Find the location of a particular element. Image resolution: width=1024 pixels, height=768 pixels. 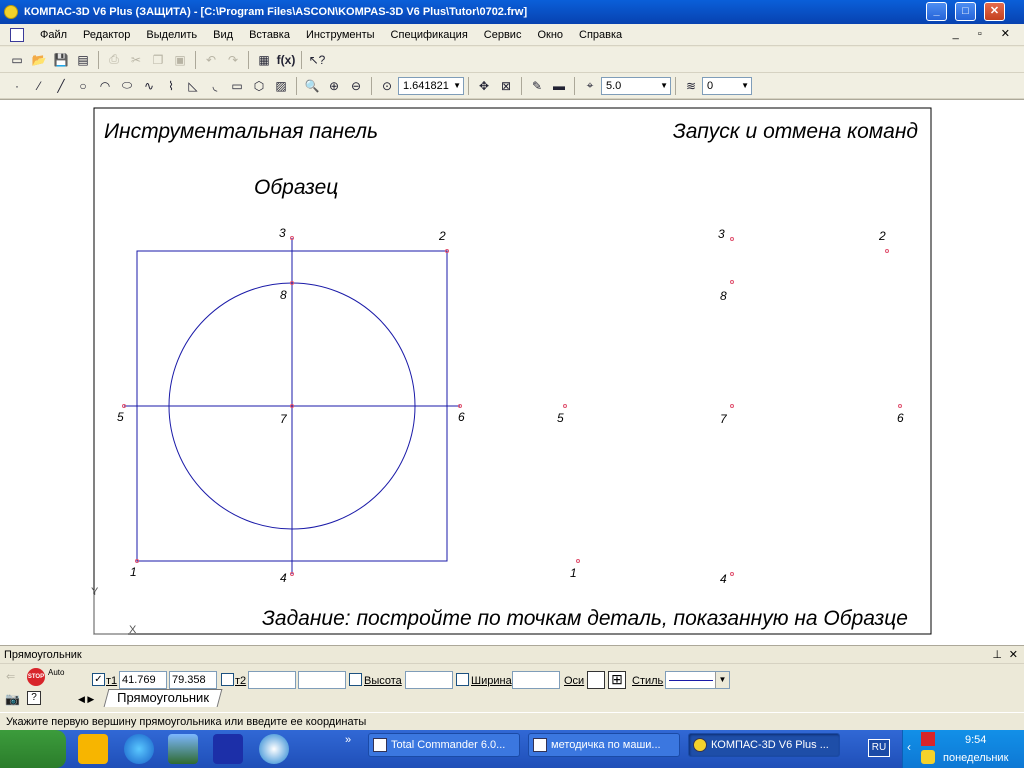

zoom-in-icon: ⊕ is located at coordinates (334, 86).